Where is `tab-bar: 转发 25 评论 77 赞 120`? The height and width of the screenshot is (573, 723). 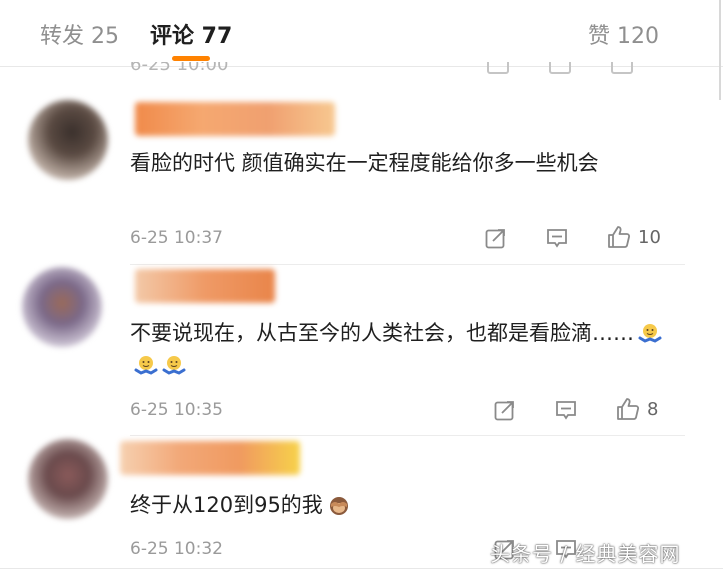
tab-bar: 转发 25 评论 77 赞 120 is located at coordinates (361, 33).